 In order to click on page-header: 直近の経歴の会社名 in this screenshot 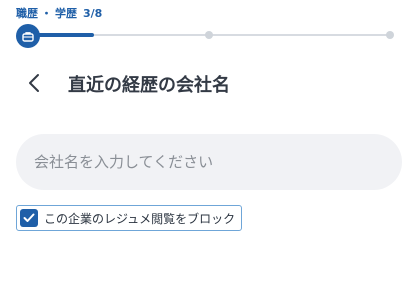, I will do `click(129, 84)`.